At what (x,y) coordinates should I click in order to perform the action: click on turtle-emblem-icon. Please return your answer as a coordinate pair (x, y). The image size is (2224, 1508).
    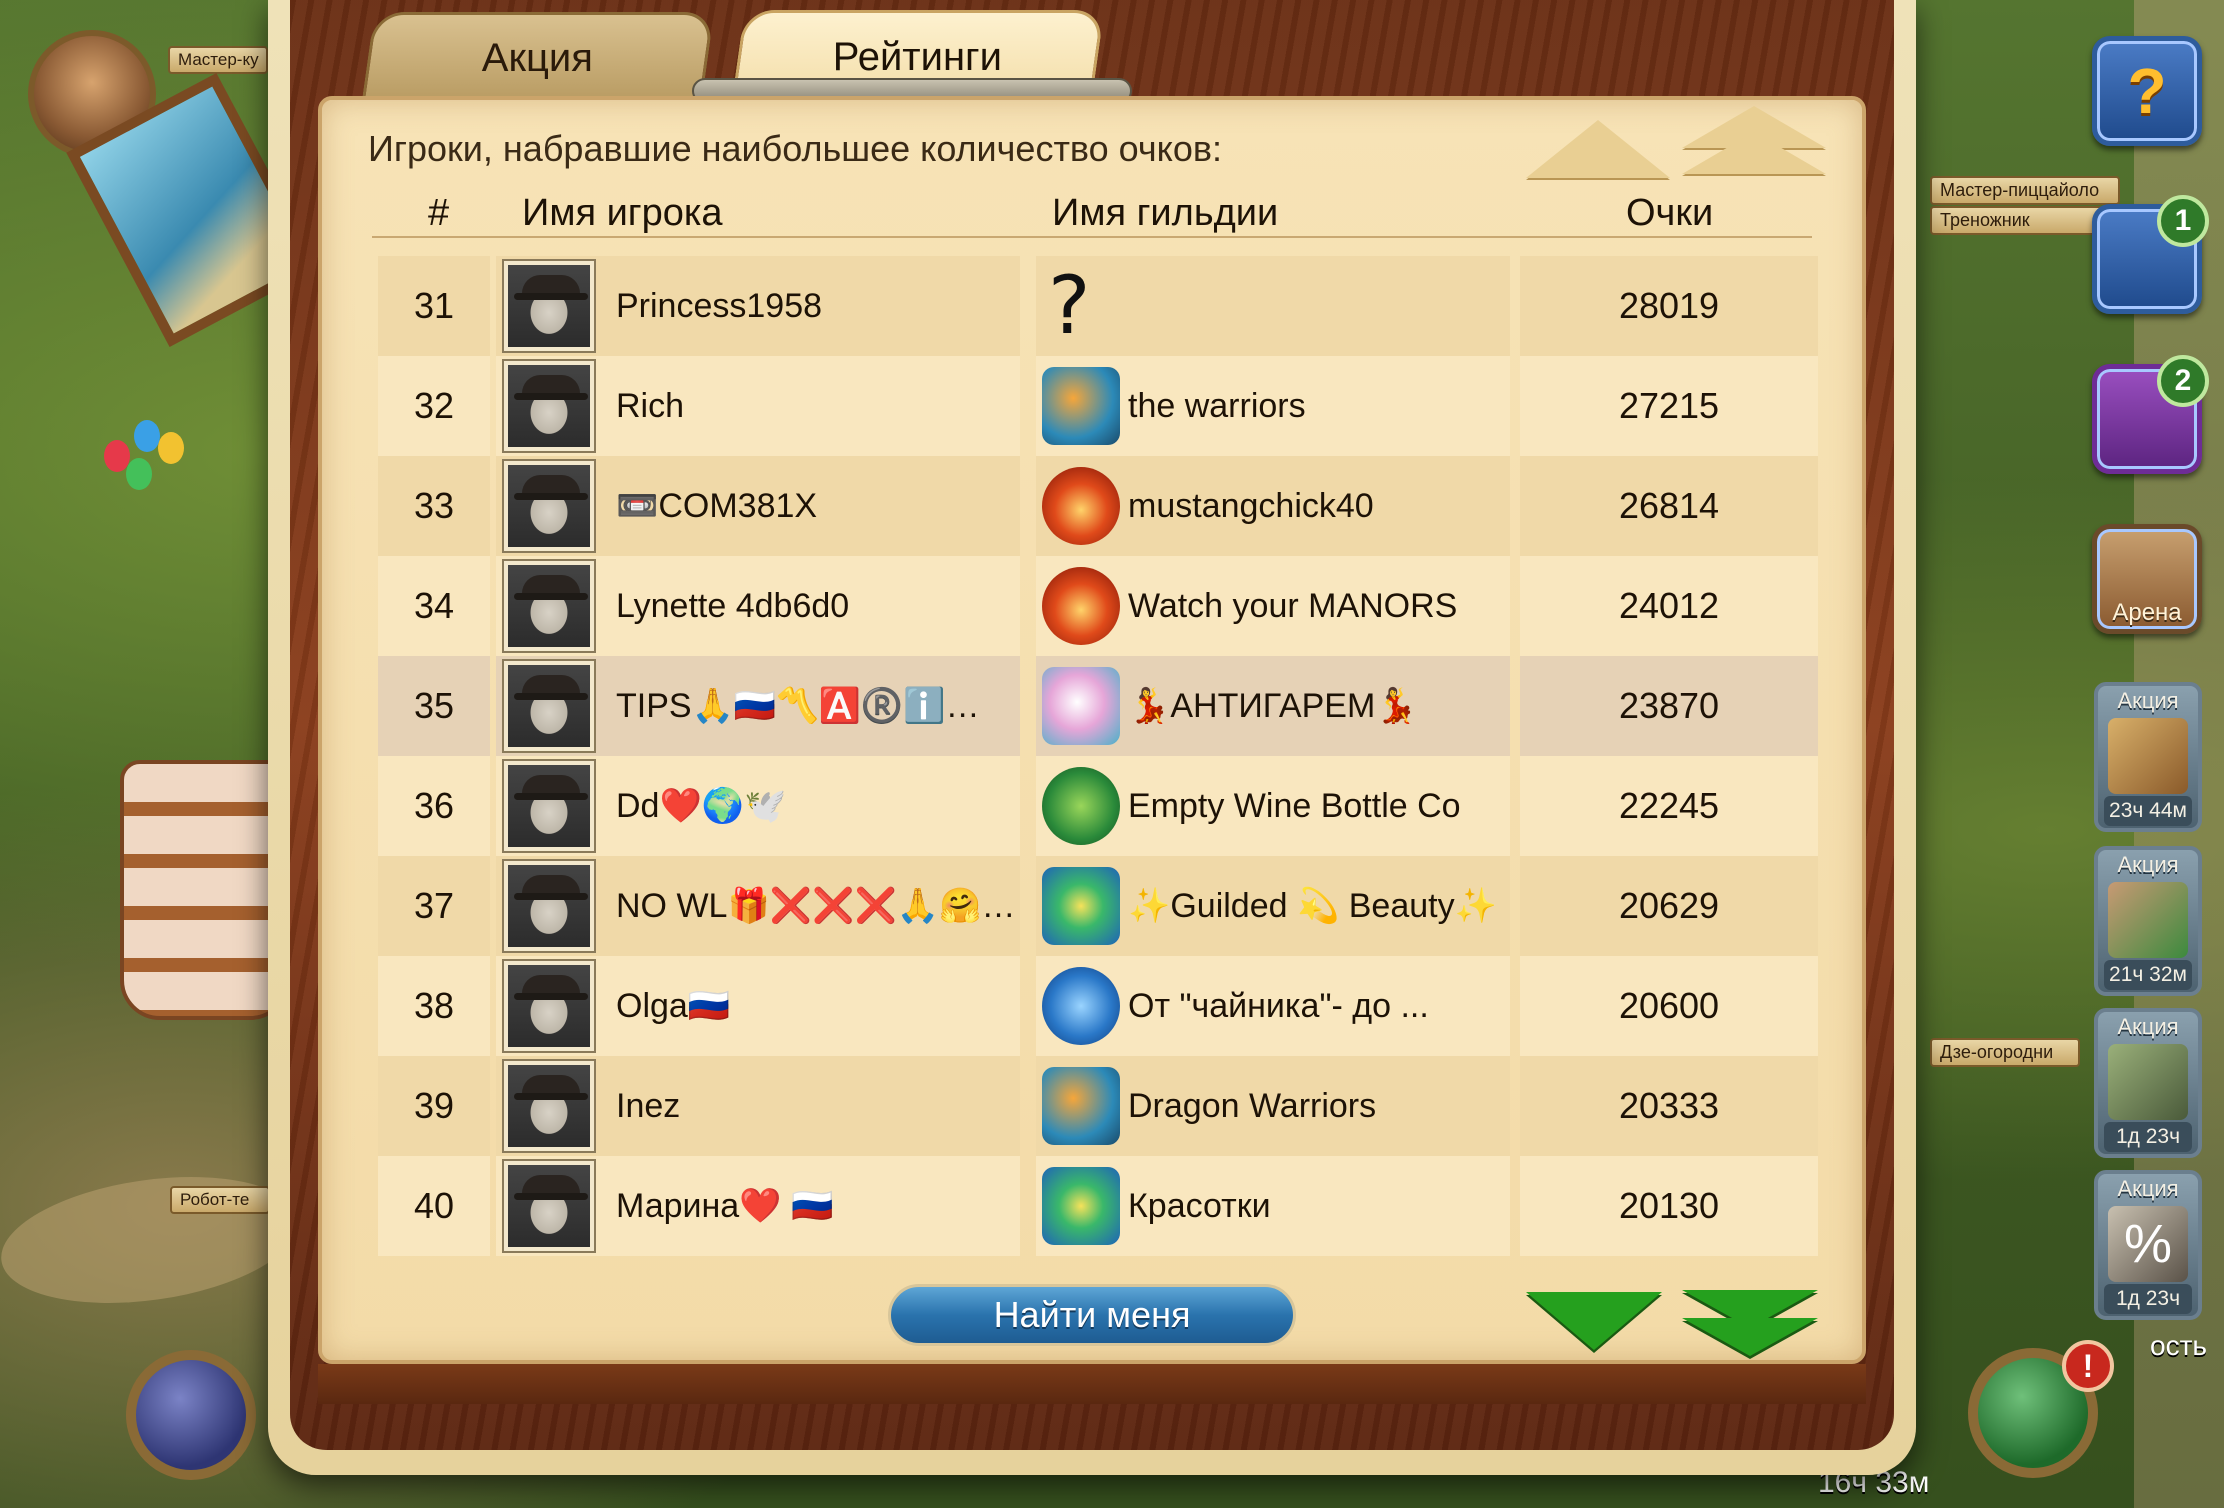
    Looking at the image, I should click on (1081, 806).